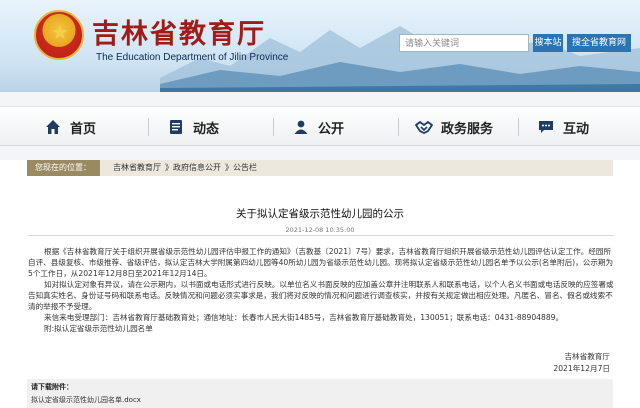 This screenshot has width=640, height=408. Describe the element at coordinates (193, 168) in the screenshot. I see `breadcrumb-link-gov-info: 》政府信息公开` at that location.